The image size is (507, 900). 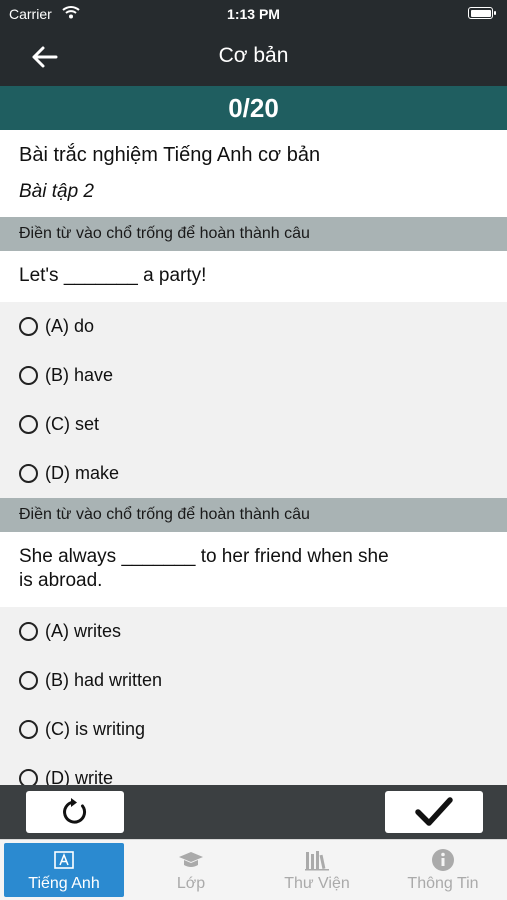 I want to click on nav-bar: Cơ bản, so click(x=253, y=57).